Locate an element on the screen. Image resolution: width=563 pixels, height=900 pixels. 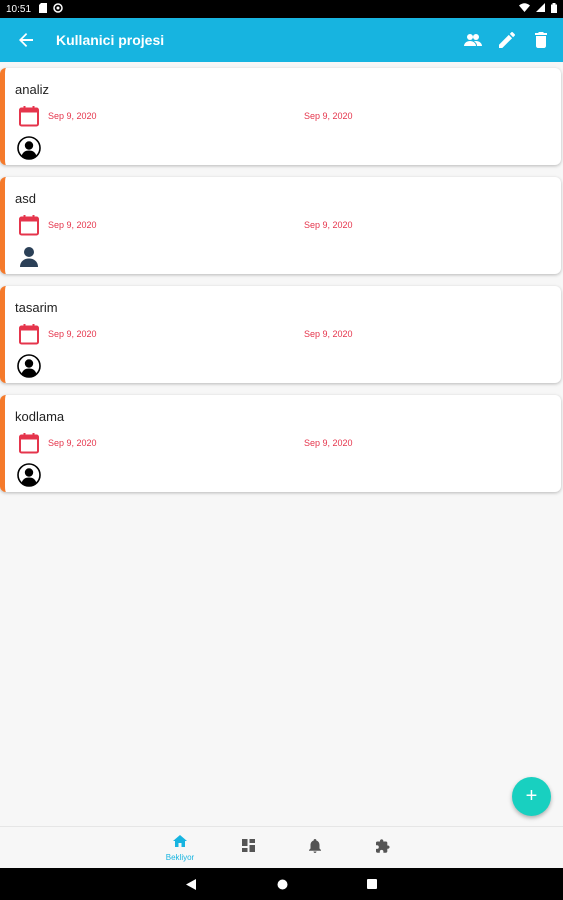
user-filled-icon is located at coordinates (29, 257).